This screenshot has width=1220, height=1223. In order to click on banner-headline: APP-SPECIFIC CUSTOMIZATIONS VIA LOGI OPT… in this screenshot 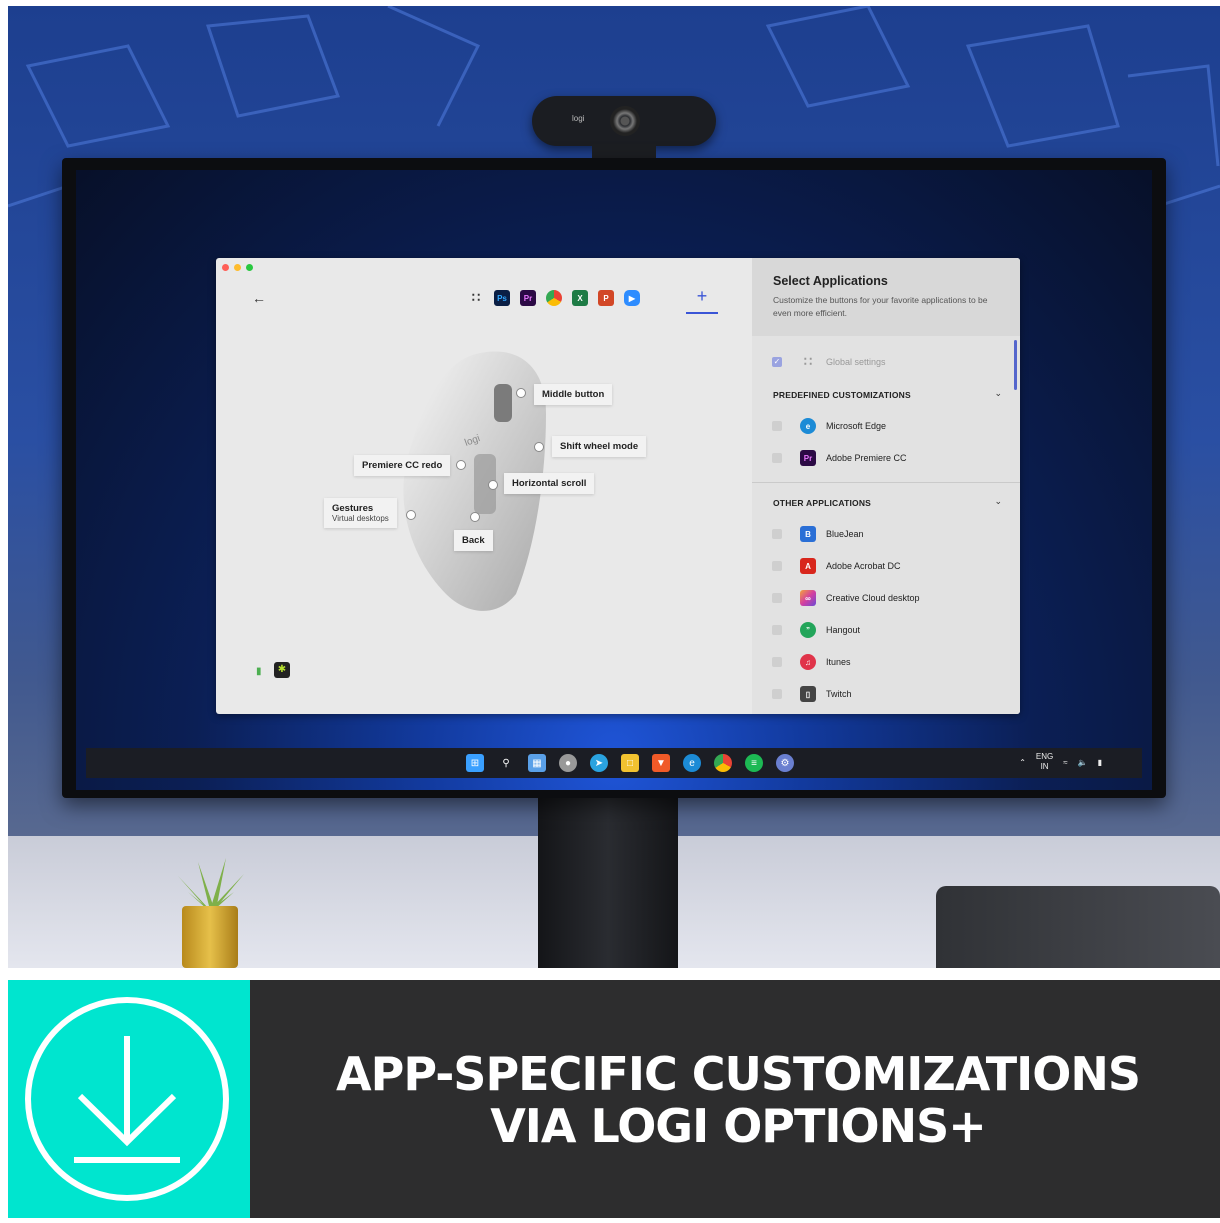, I will do `click(738, 1100)`.